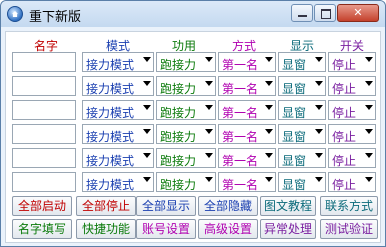 This screenshot has height=247, width=386. Describe the element at coordinates (358, 13) in the screenshot. I see `close-button` at that location.